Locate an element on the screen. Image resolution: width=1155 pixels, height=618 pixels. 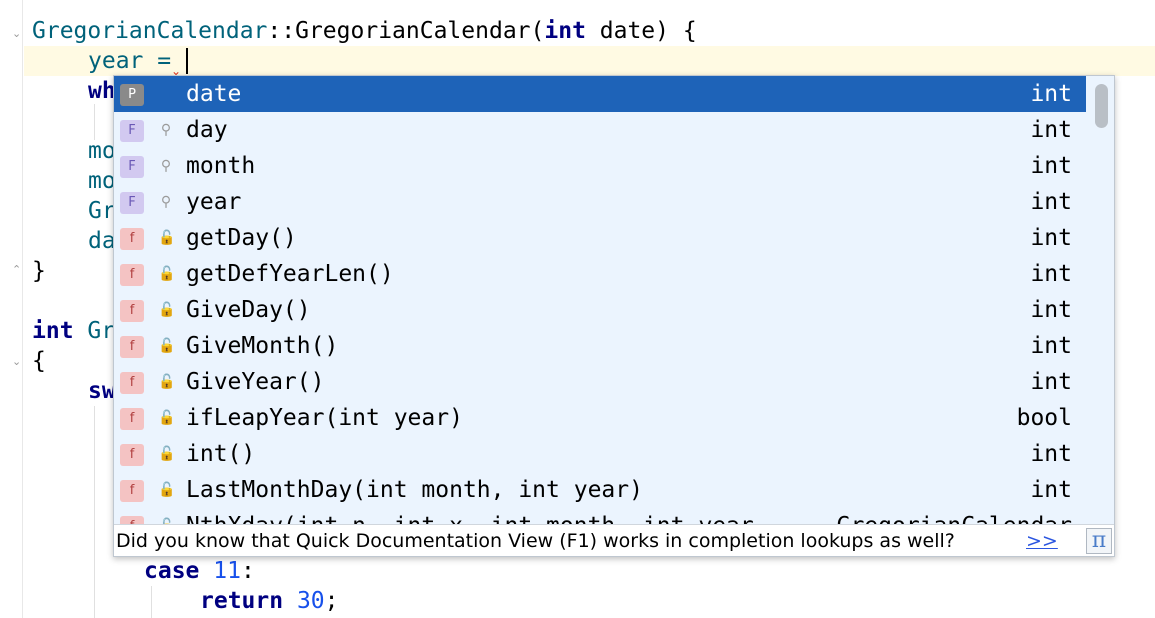
param-text: date) { is located at coordinates (641, 31).